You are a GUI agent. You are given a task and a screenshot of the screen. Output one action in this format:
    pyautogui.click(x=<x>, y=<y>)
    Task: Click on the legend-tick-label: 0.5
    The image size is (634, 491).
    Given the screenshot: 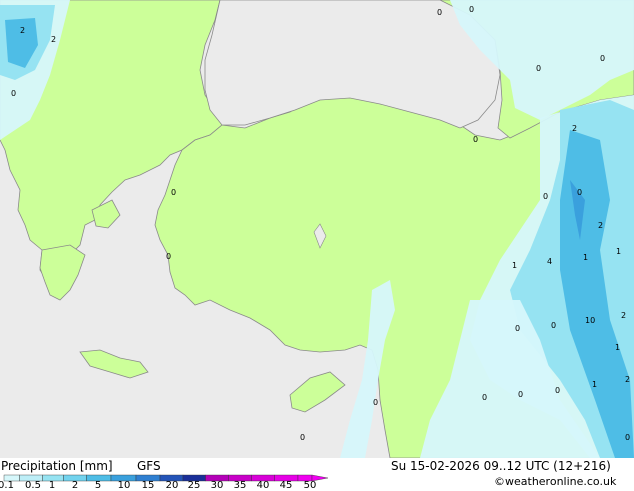 What is the action you would take?
    pyautogui.click(x=33, y=485)
    